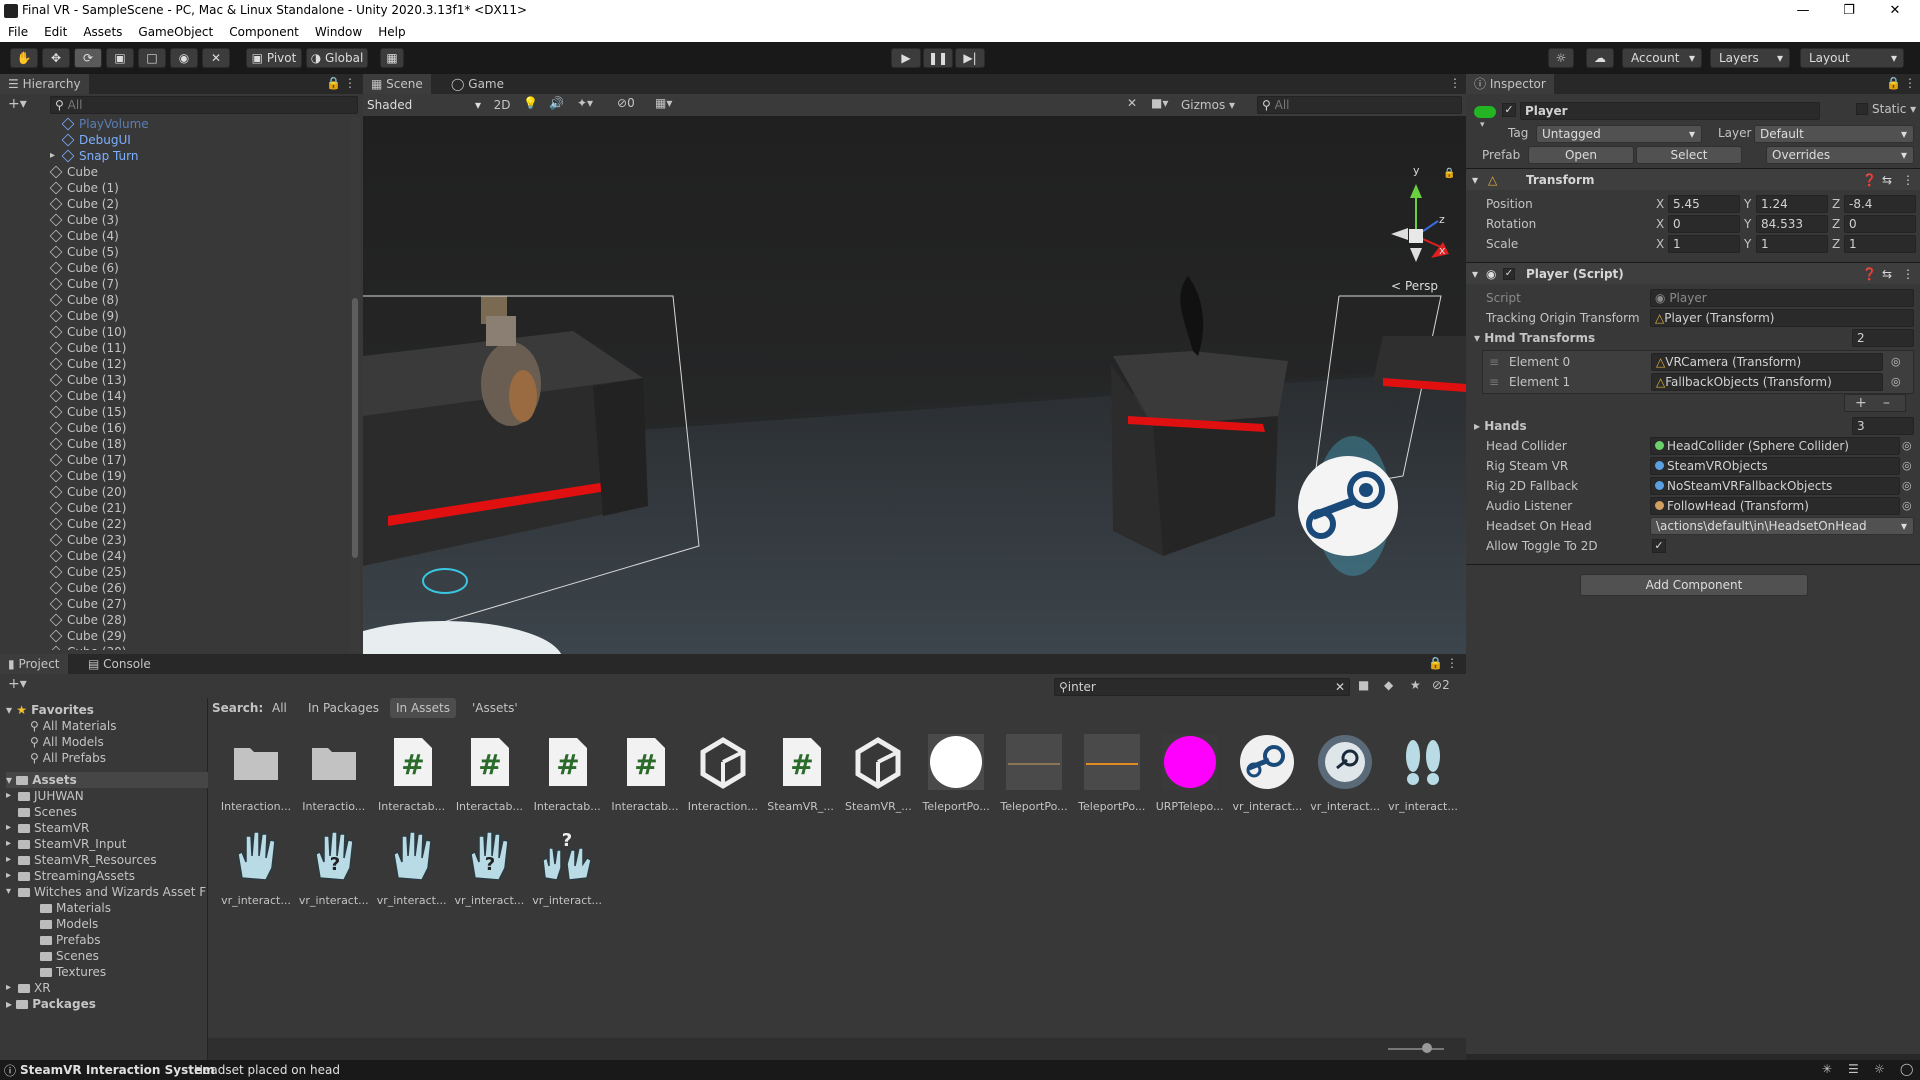 This screenshot has width=1920, height=1080. Describe the element at coordinates (1619, 134) in the screenshot. I see `tag-dropdown: Untagged ▾` at that location.